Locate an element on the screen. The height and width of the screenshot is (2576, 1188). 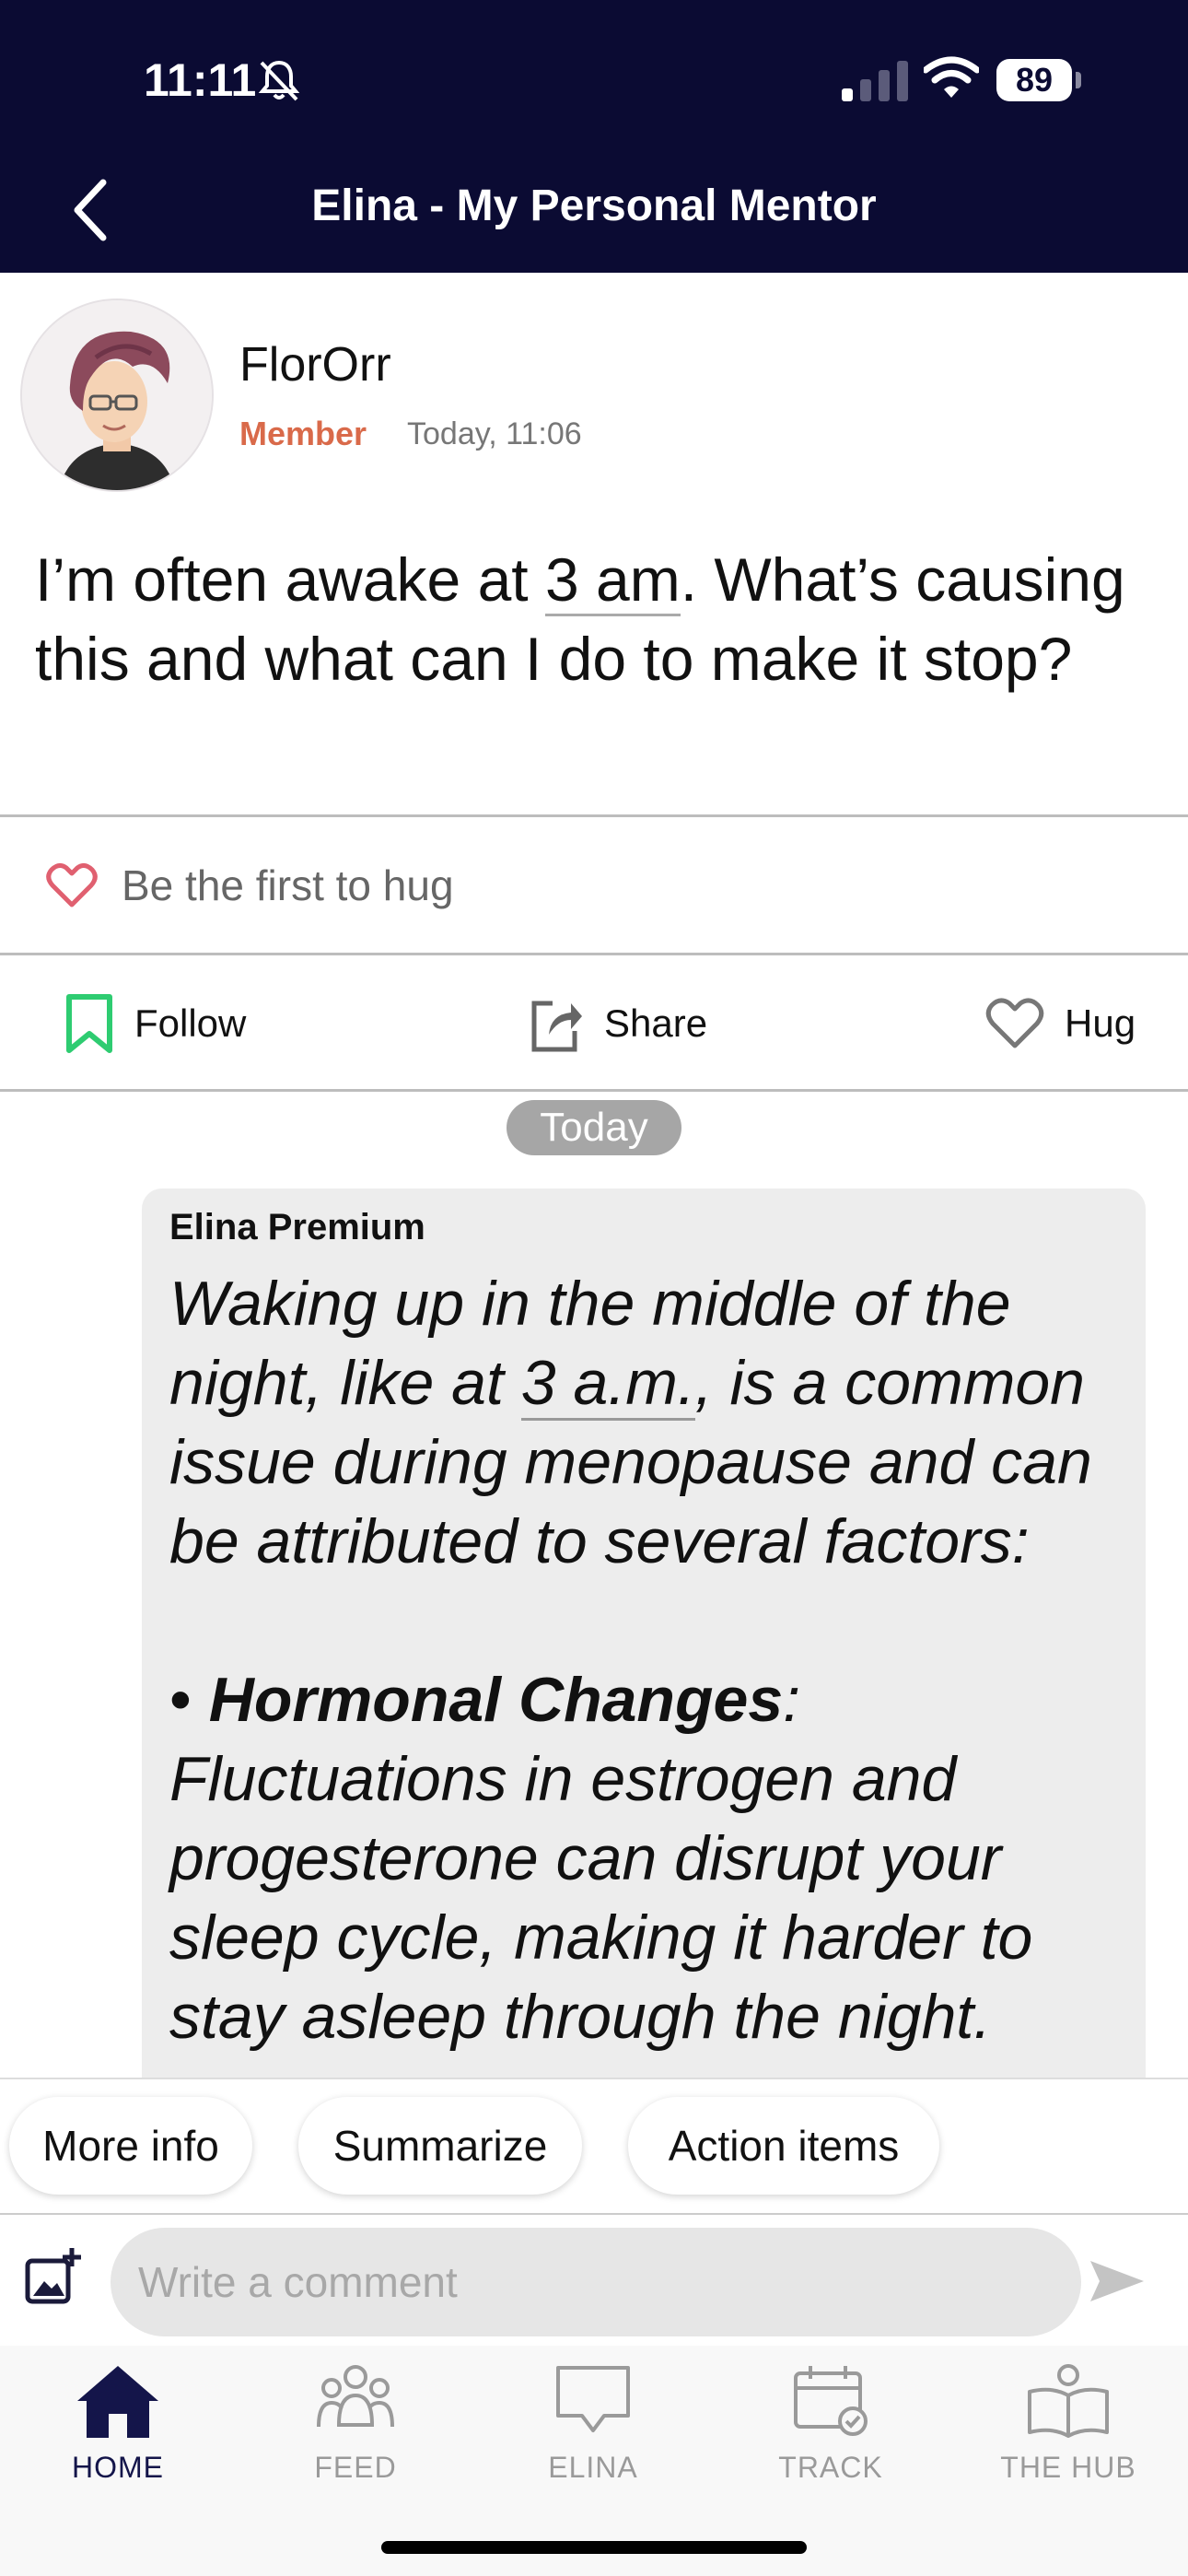
tab-elina: ELINA is located at coordinates (593, 2422).